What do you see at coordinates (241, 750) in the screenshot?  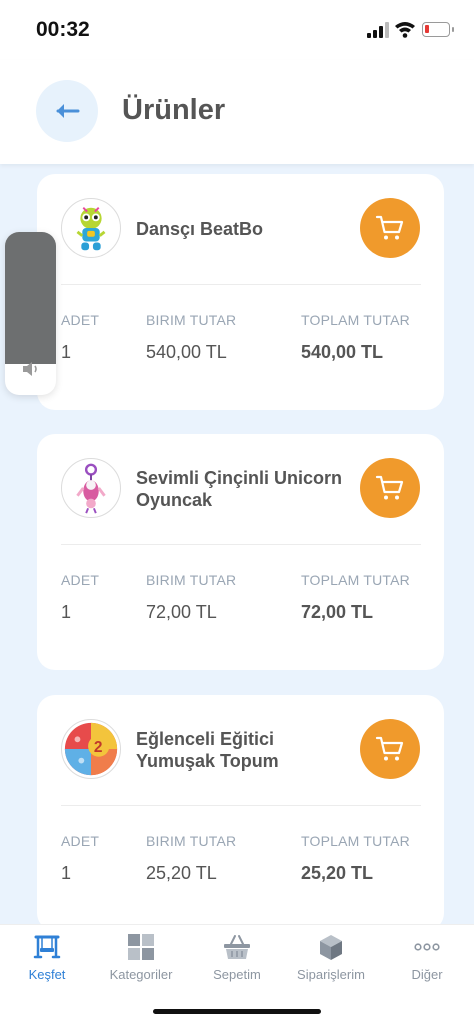 I see `product-name: Eğlenceli Eğitici Yumuşak Topum` at bounding box center [241, 750].